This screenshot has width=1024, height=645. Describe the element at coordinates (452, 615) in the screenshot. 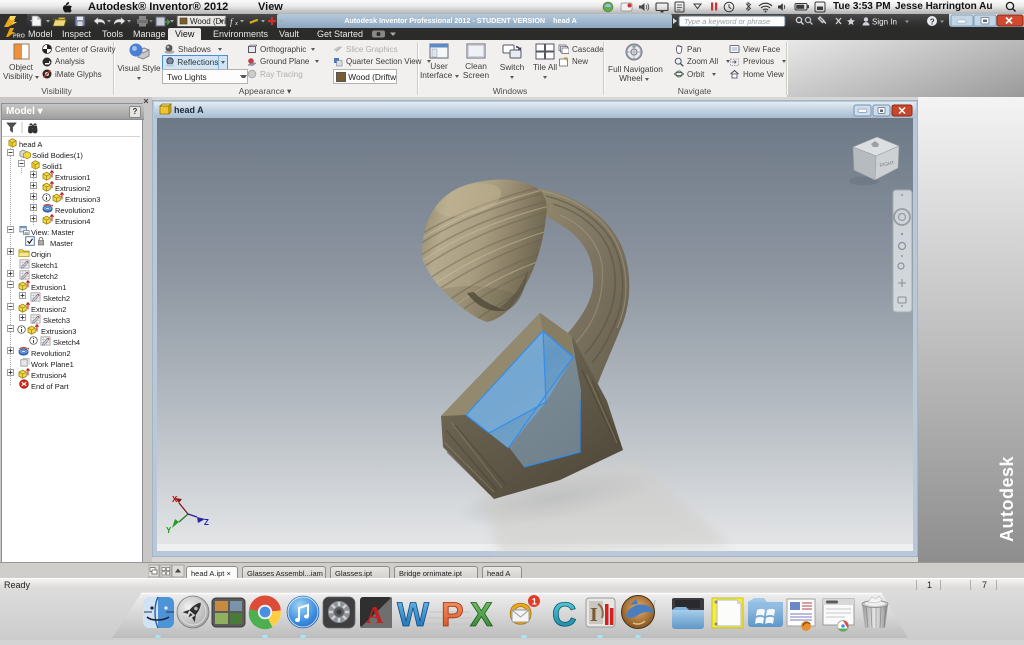

I see `svg-text: P` at that location.